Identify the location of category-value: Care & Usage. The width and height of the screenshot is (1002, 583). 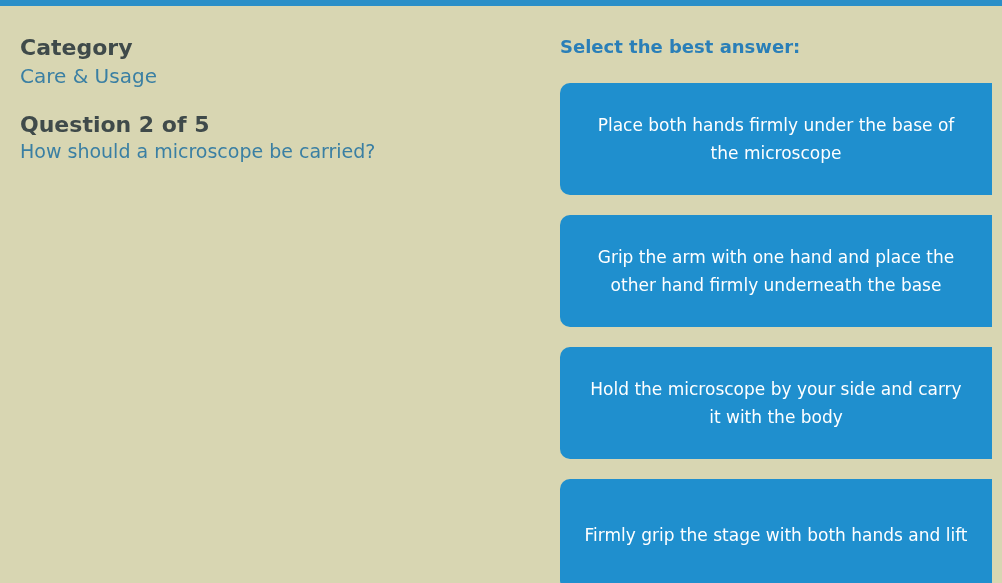
(89, 76).